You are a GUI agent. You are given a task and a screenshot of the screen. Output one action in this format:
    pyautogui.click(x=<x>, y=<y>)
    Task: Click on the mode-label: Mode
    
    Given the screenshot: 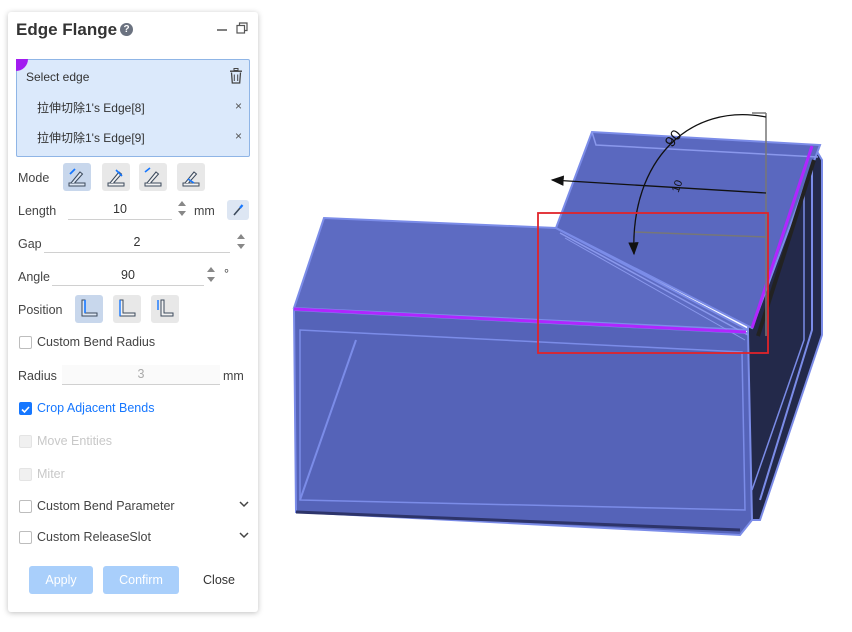 What is the action you would take?
    pyautogui.click(x=34, y=178)
    